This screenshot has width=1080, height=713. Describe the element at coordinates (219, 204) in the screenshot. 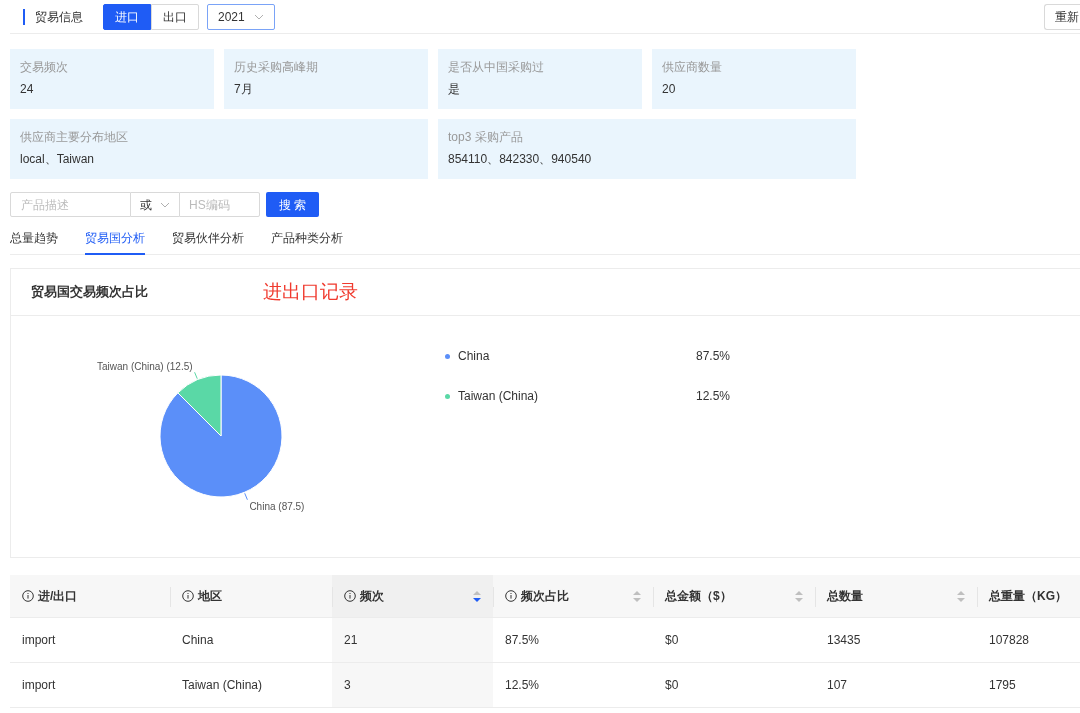

I see `hs-code-field: HS编码` at that location.